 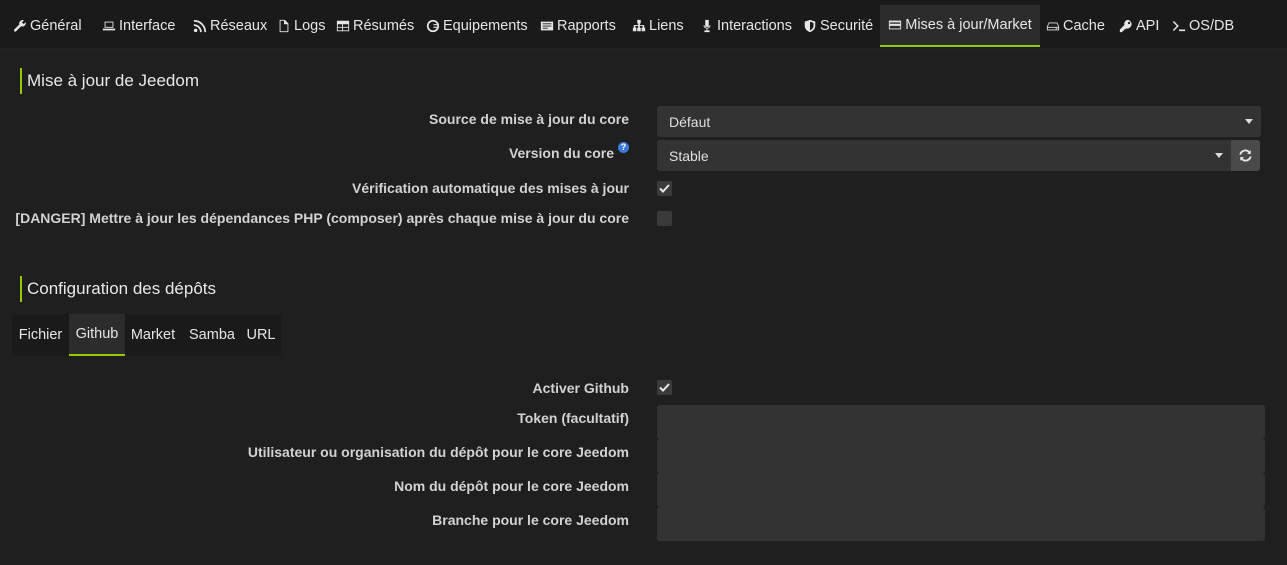 I want to click on version-label: Version du core?, so click(x=568, y=151).